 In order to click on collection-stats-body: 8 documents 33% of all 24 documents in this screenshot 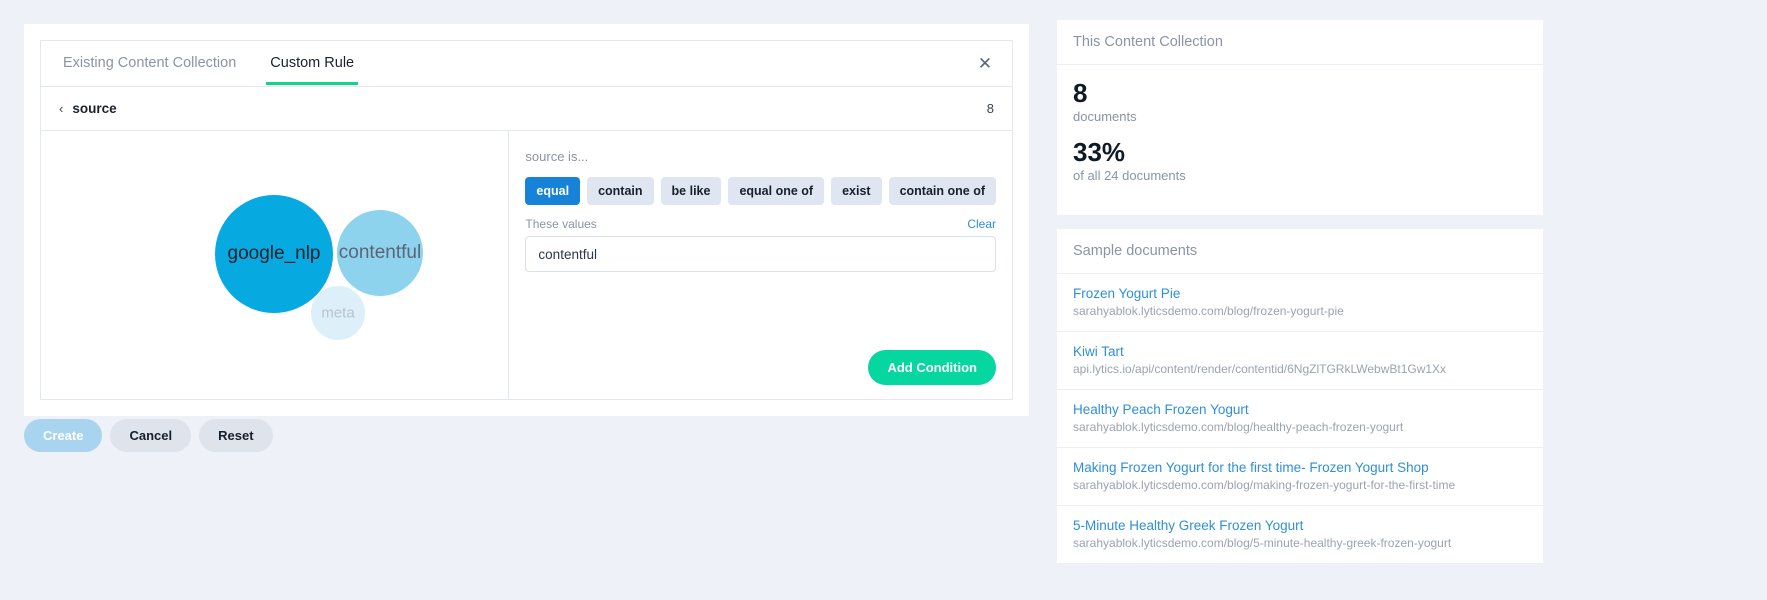, I will do `click(1300, 140)`.